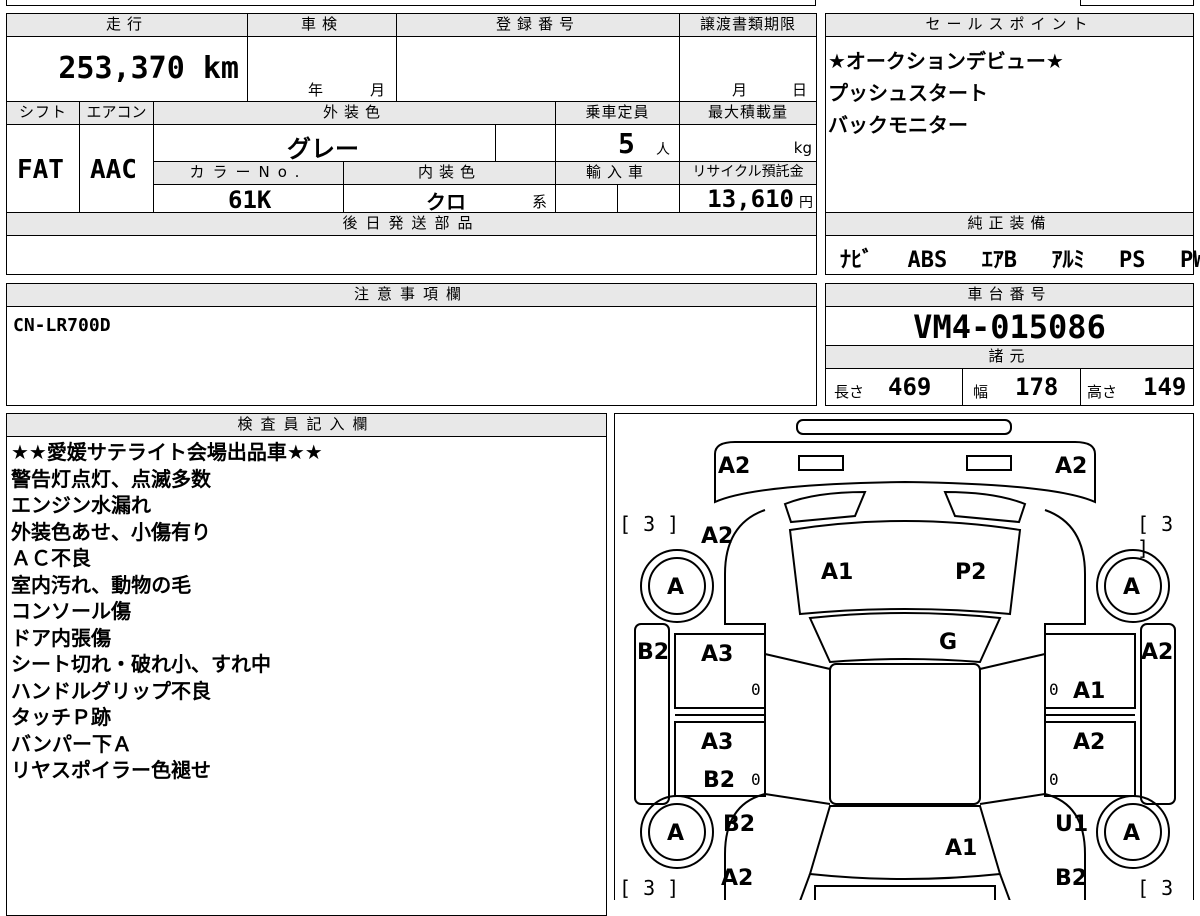 The width and height of the screenshot is (1200, 916). What do you see at coordinates (1132, 587) in the screenshot?
I see `mark-tire-fr: A` at bounding box center [1132, 587].